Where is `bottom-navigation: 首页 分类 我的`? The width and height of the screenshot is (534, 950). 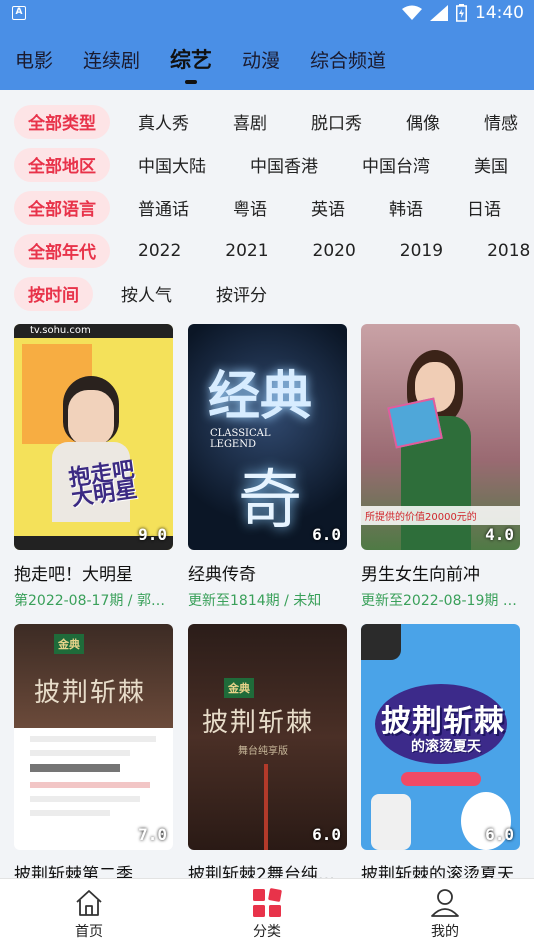 bottom-navigation: 首页 分类 我的 is located at coordinates (267, 914).